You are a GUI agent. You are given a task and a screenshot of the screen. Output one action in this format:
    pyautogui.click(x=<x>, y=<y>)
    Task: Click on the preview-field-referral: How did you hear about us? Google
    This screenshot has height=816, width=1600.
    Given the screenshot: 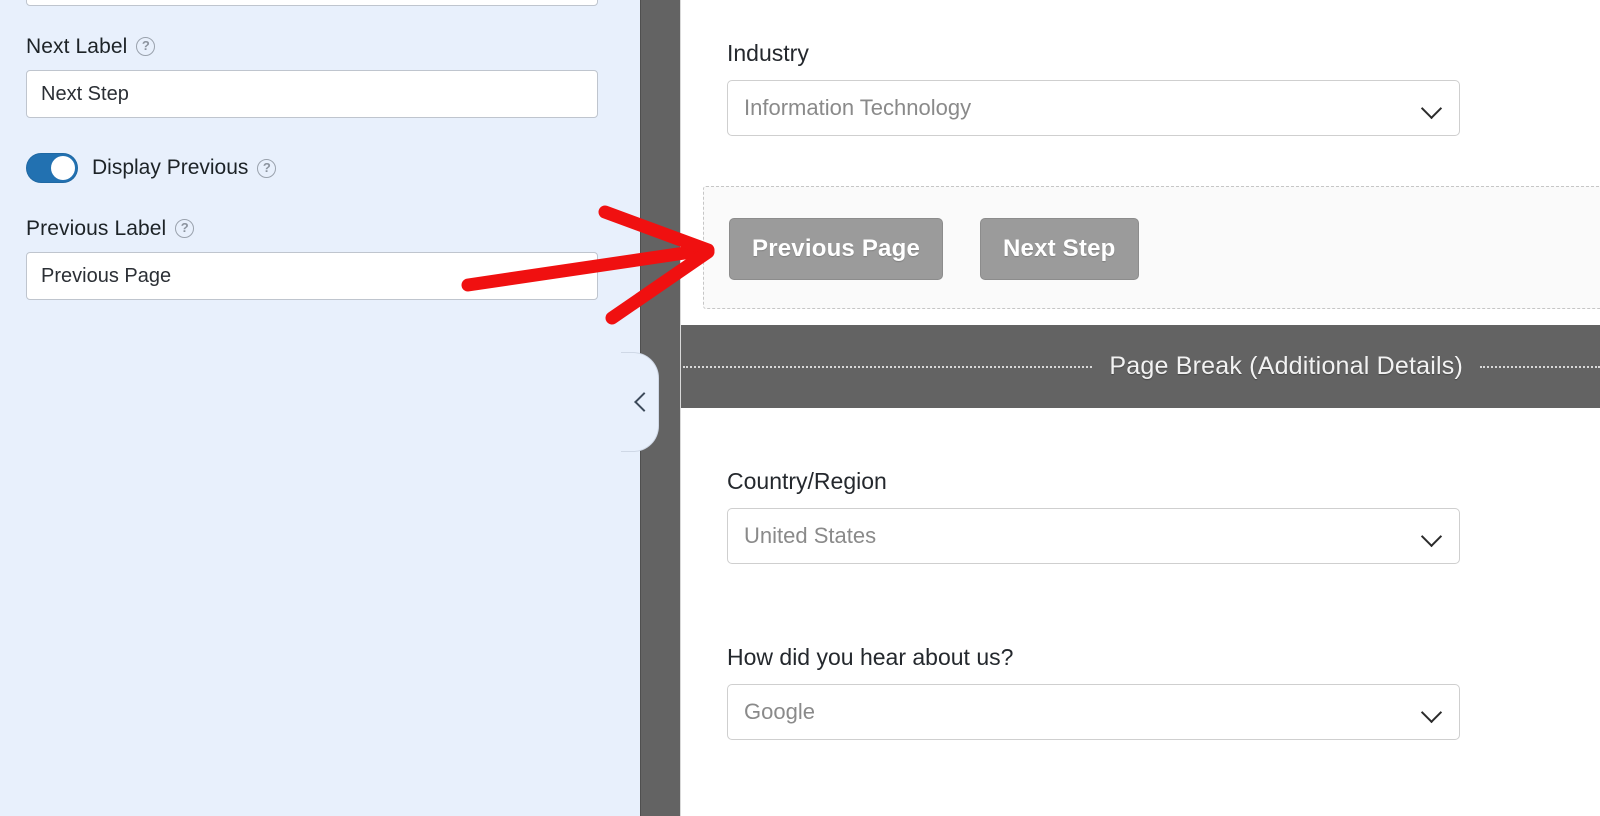 What is the action you would take?
    pyautogui.click(x=1163, y=692)
    